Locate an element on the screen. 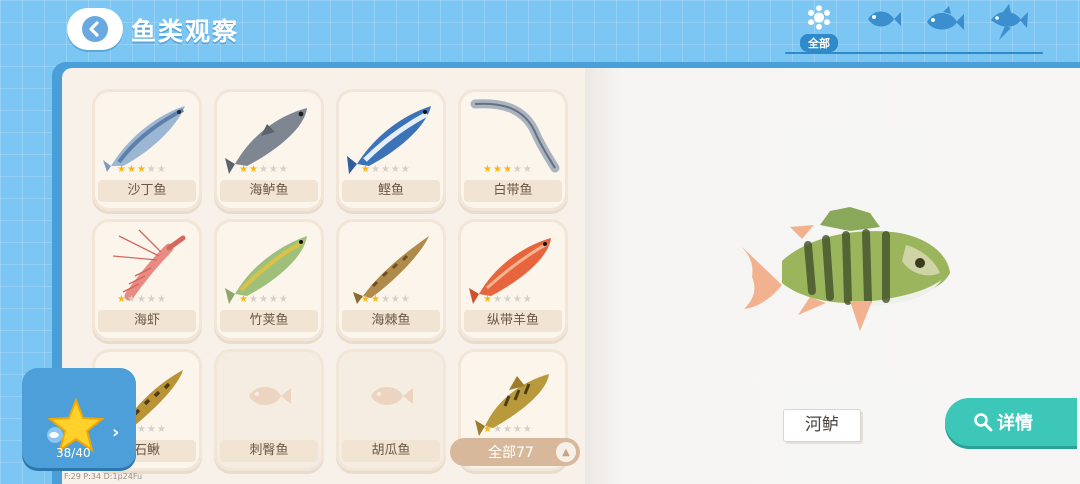 The width and height of the screenshot is (1080, 484). chevron-up-icon: ▲ is located at coordinates (566, 452).